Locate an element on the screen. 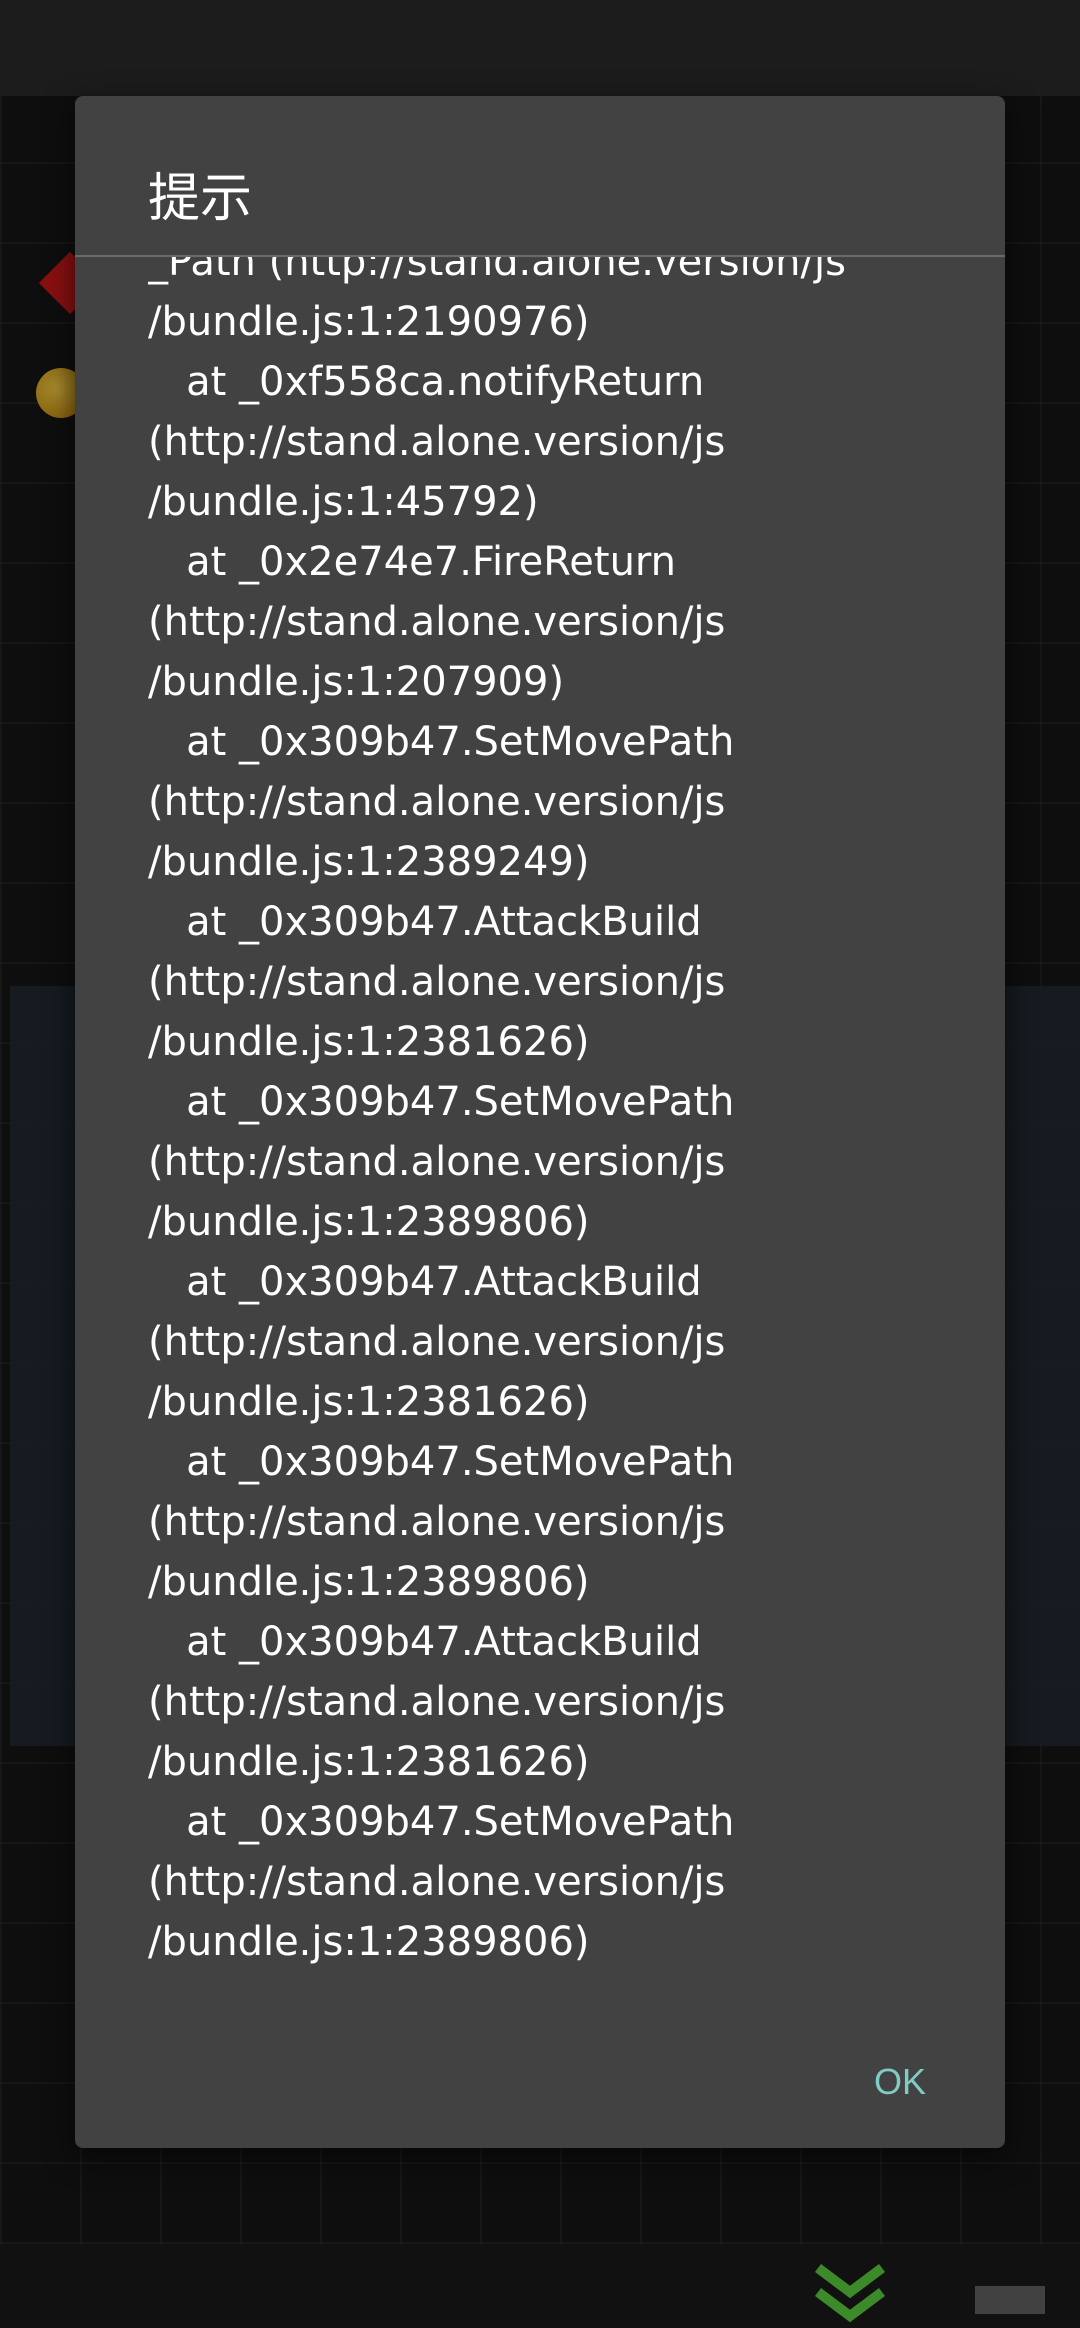 The height and width of the screenshot is (2328, 1080). message-line: /bundle.js:1:207909) is located at coordinates (356, 682).